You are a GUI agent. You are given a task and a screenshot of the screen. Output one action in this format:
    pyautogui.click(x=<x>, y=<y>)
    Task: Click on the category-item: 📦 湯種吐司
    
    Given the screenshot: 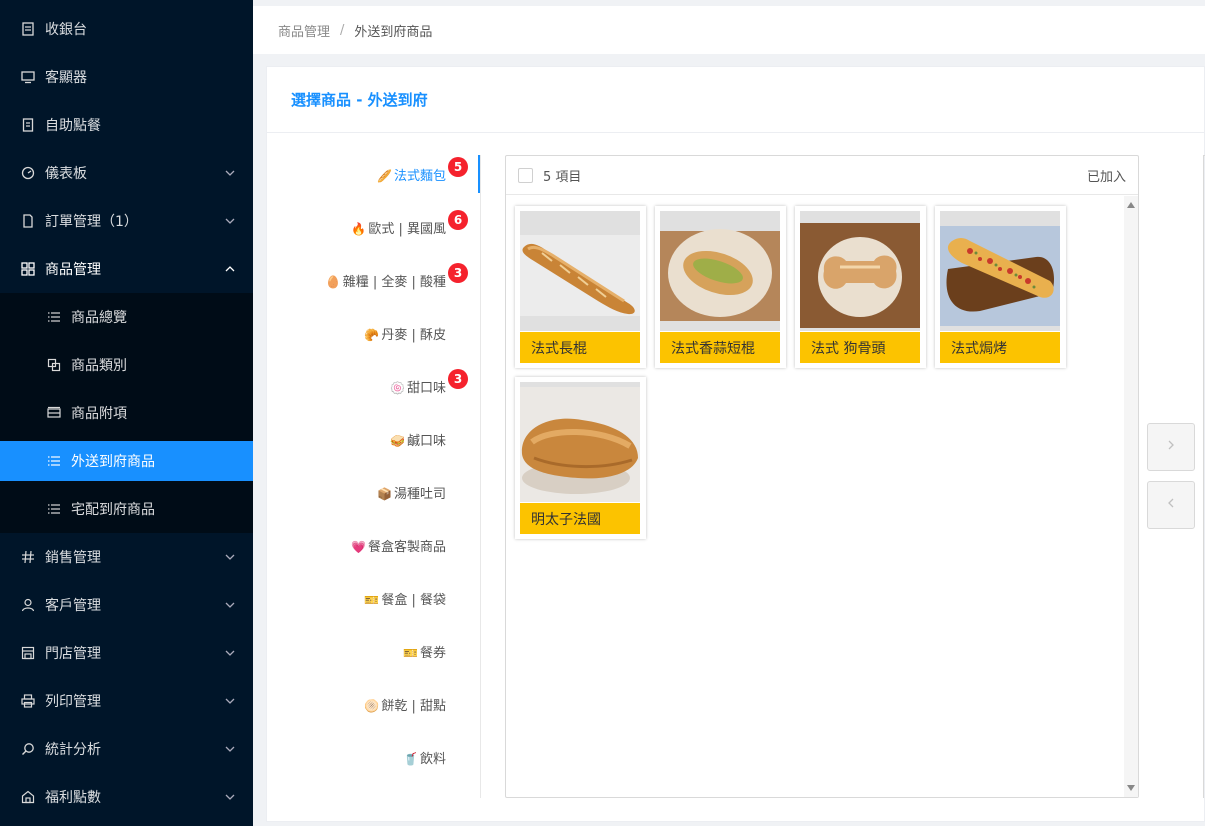 What is the action you would take?
    pyautogui.click(x=411, y=493)
    